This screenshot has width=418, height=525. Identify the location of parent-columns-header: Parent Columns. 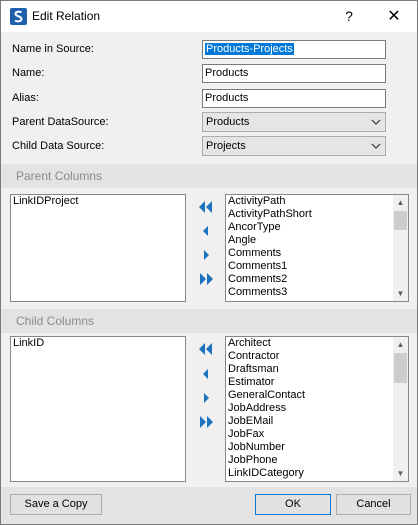
(209, 176).